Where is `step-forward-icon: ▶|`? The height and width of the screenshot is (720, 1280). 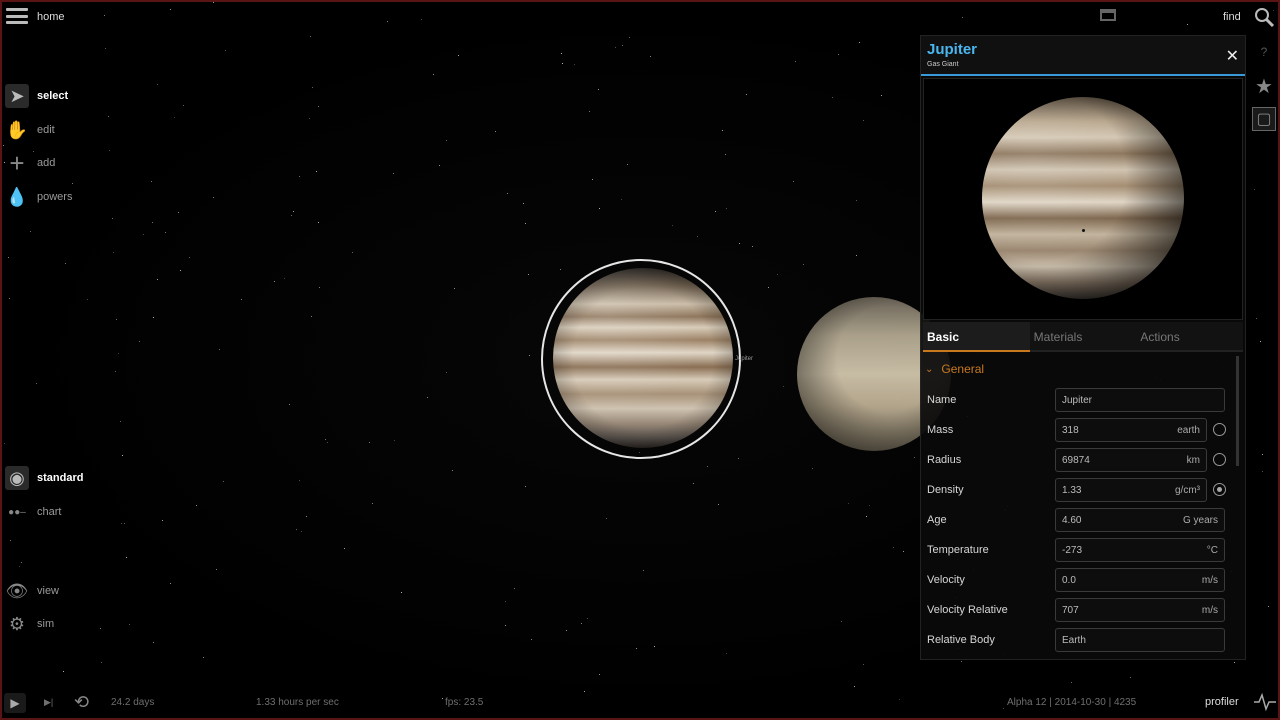 step-forward-icon: ▶| is located at coordinates (48, 702).